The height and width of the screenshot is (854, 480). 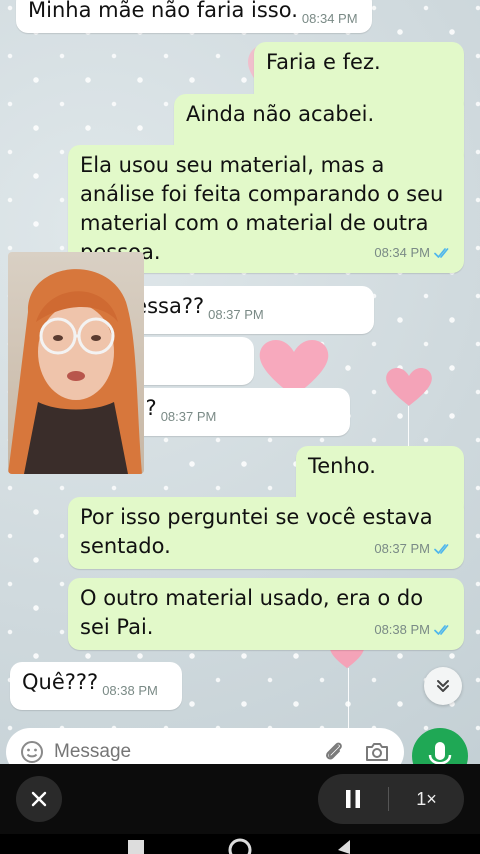 What do you see at coordinates (280, 114) in the screenshot?
I see `message-text: Ainda não acabei.` at bounding box center [280, 114].